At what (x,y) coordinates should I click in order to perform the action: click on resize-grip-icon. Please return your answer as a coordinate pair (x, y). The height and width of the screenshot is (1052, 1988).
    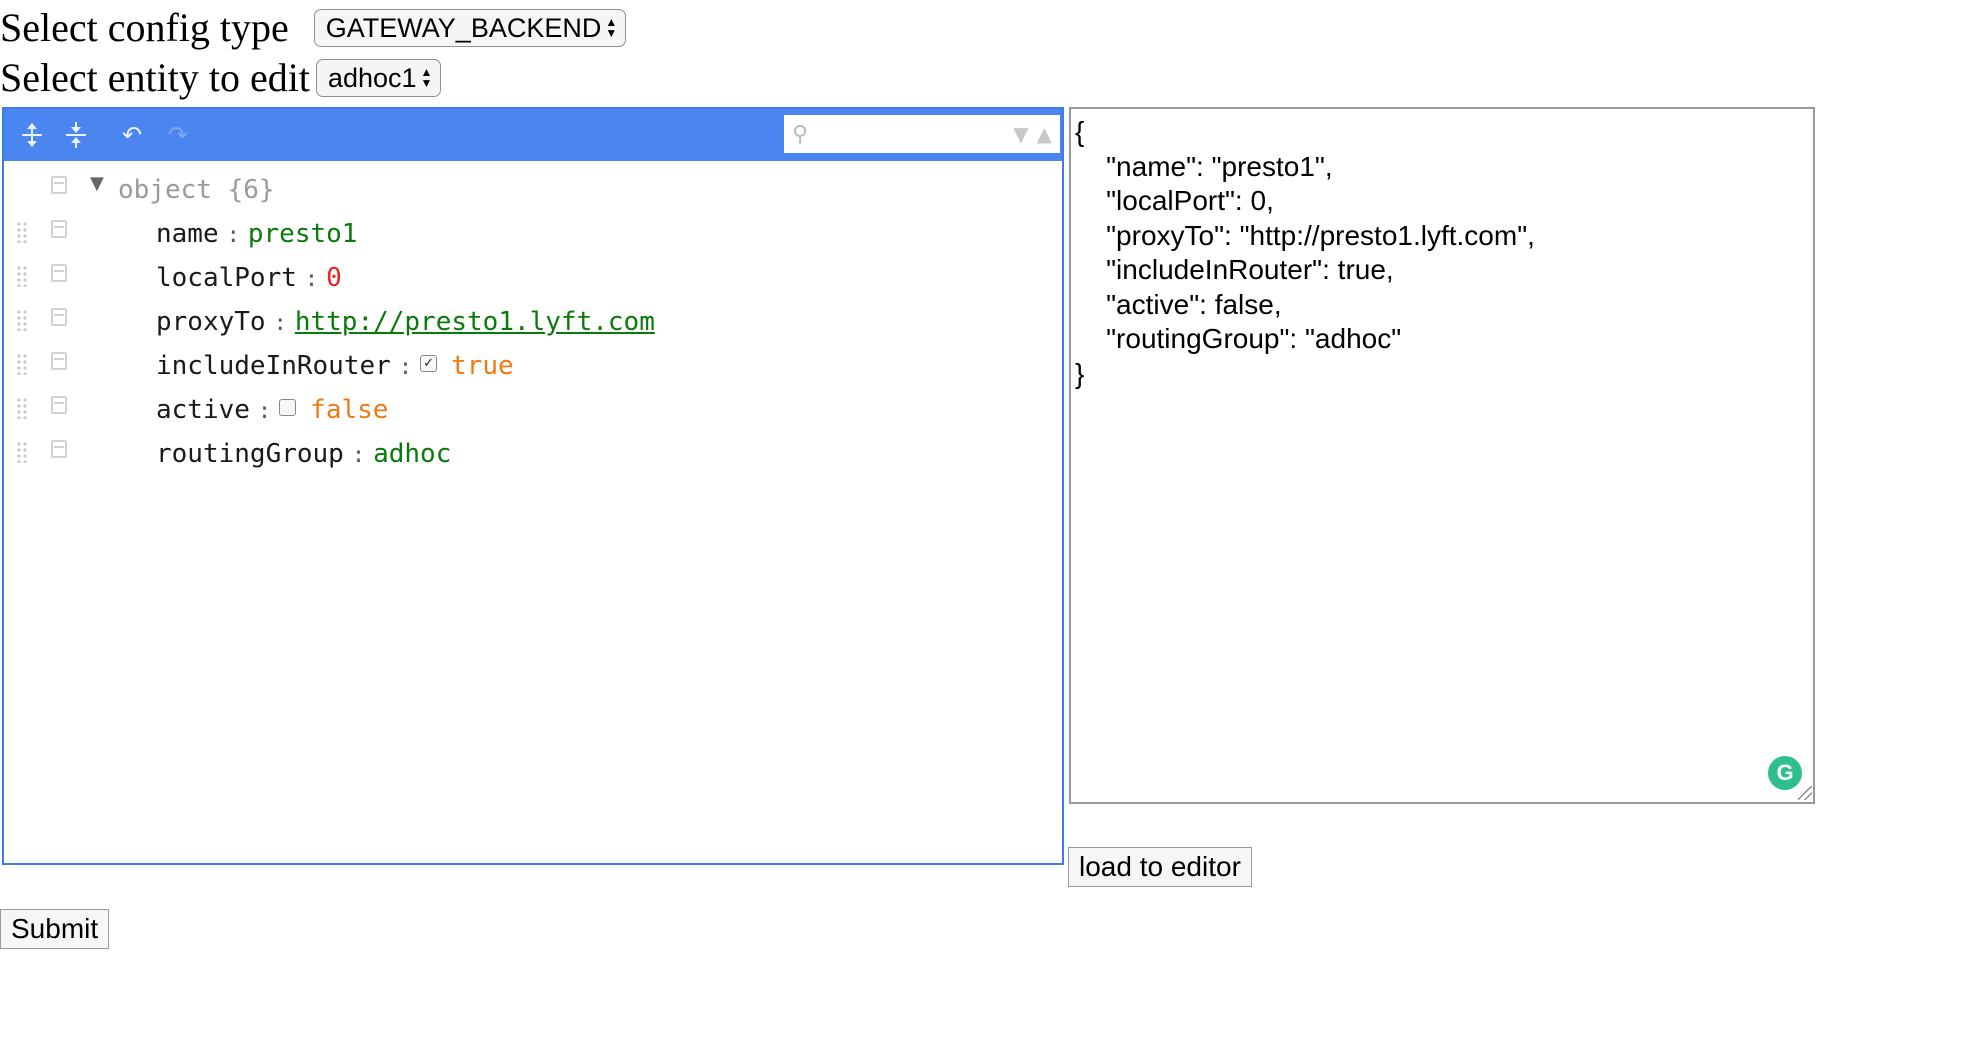
    Looking at the image, I should click on (1805, 793).